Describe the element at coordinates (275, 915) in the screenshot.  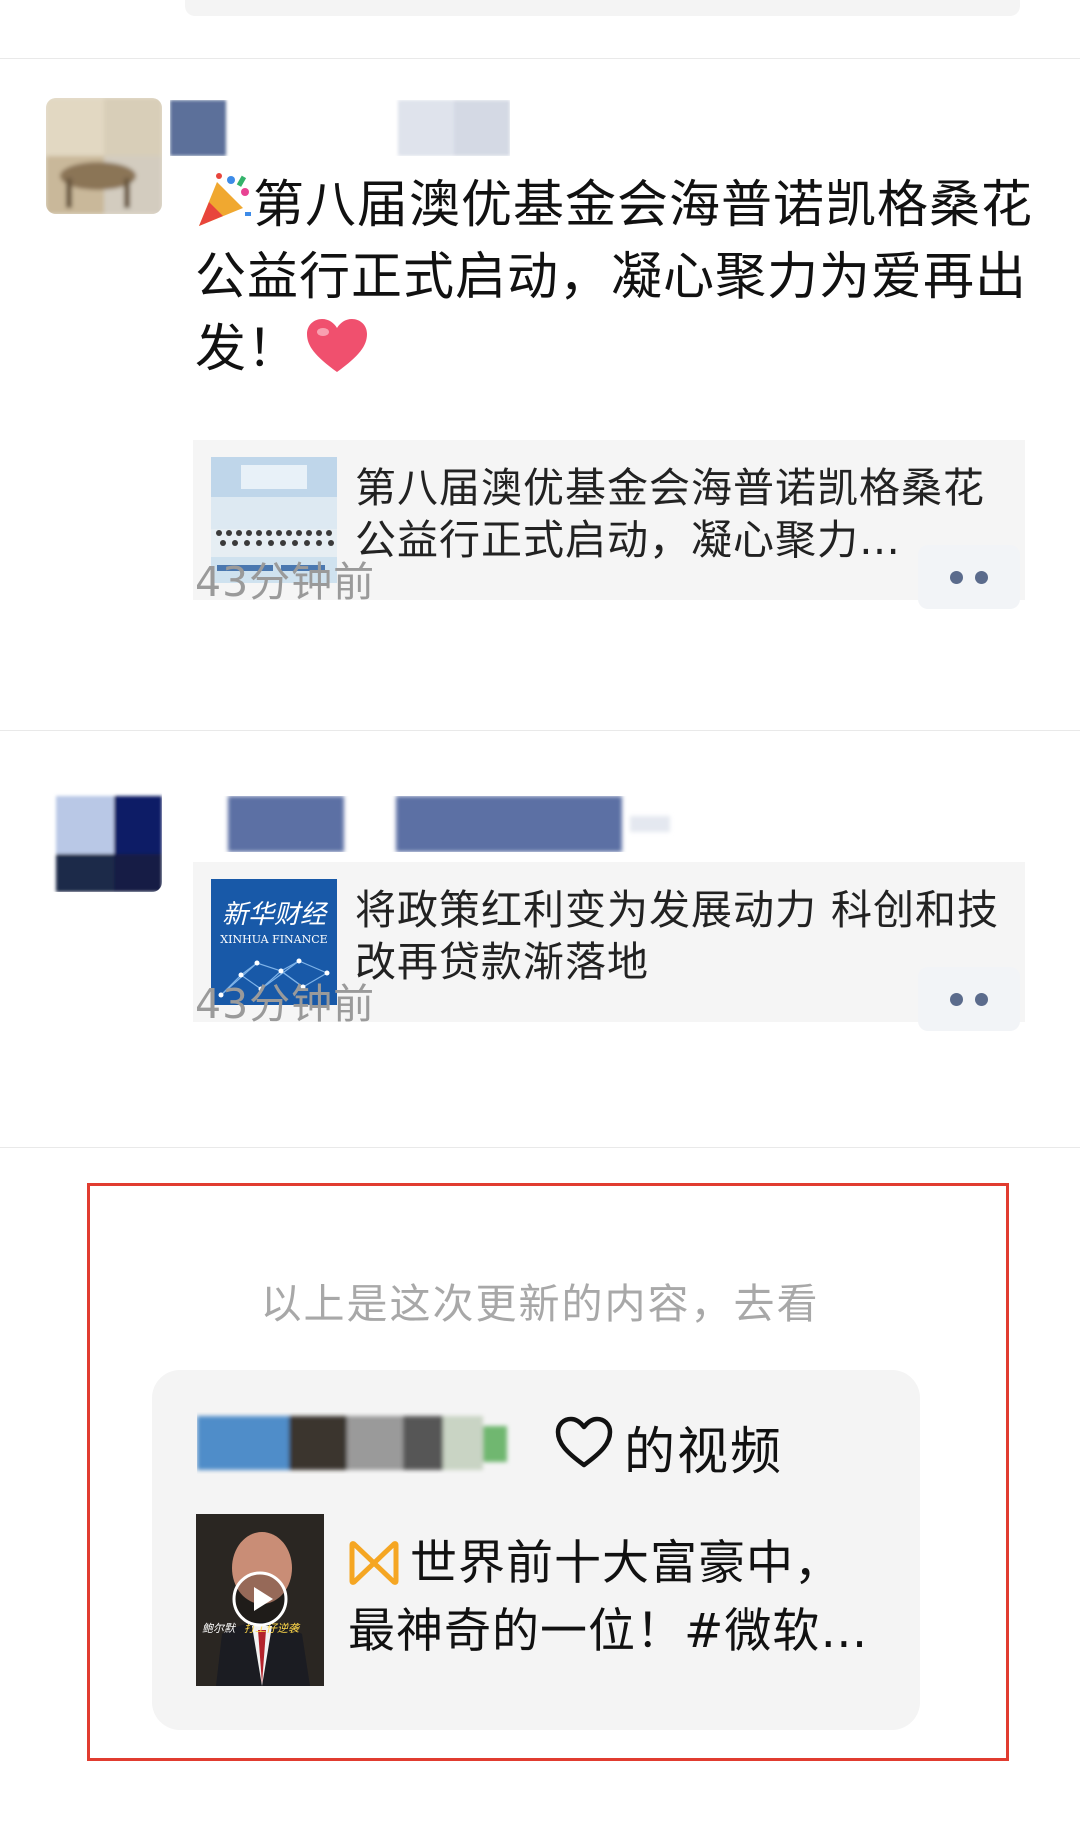
I see `logo-cn-text: 新华财经` at that location.